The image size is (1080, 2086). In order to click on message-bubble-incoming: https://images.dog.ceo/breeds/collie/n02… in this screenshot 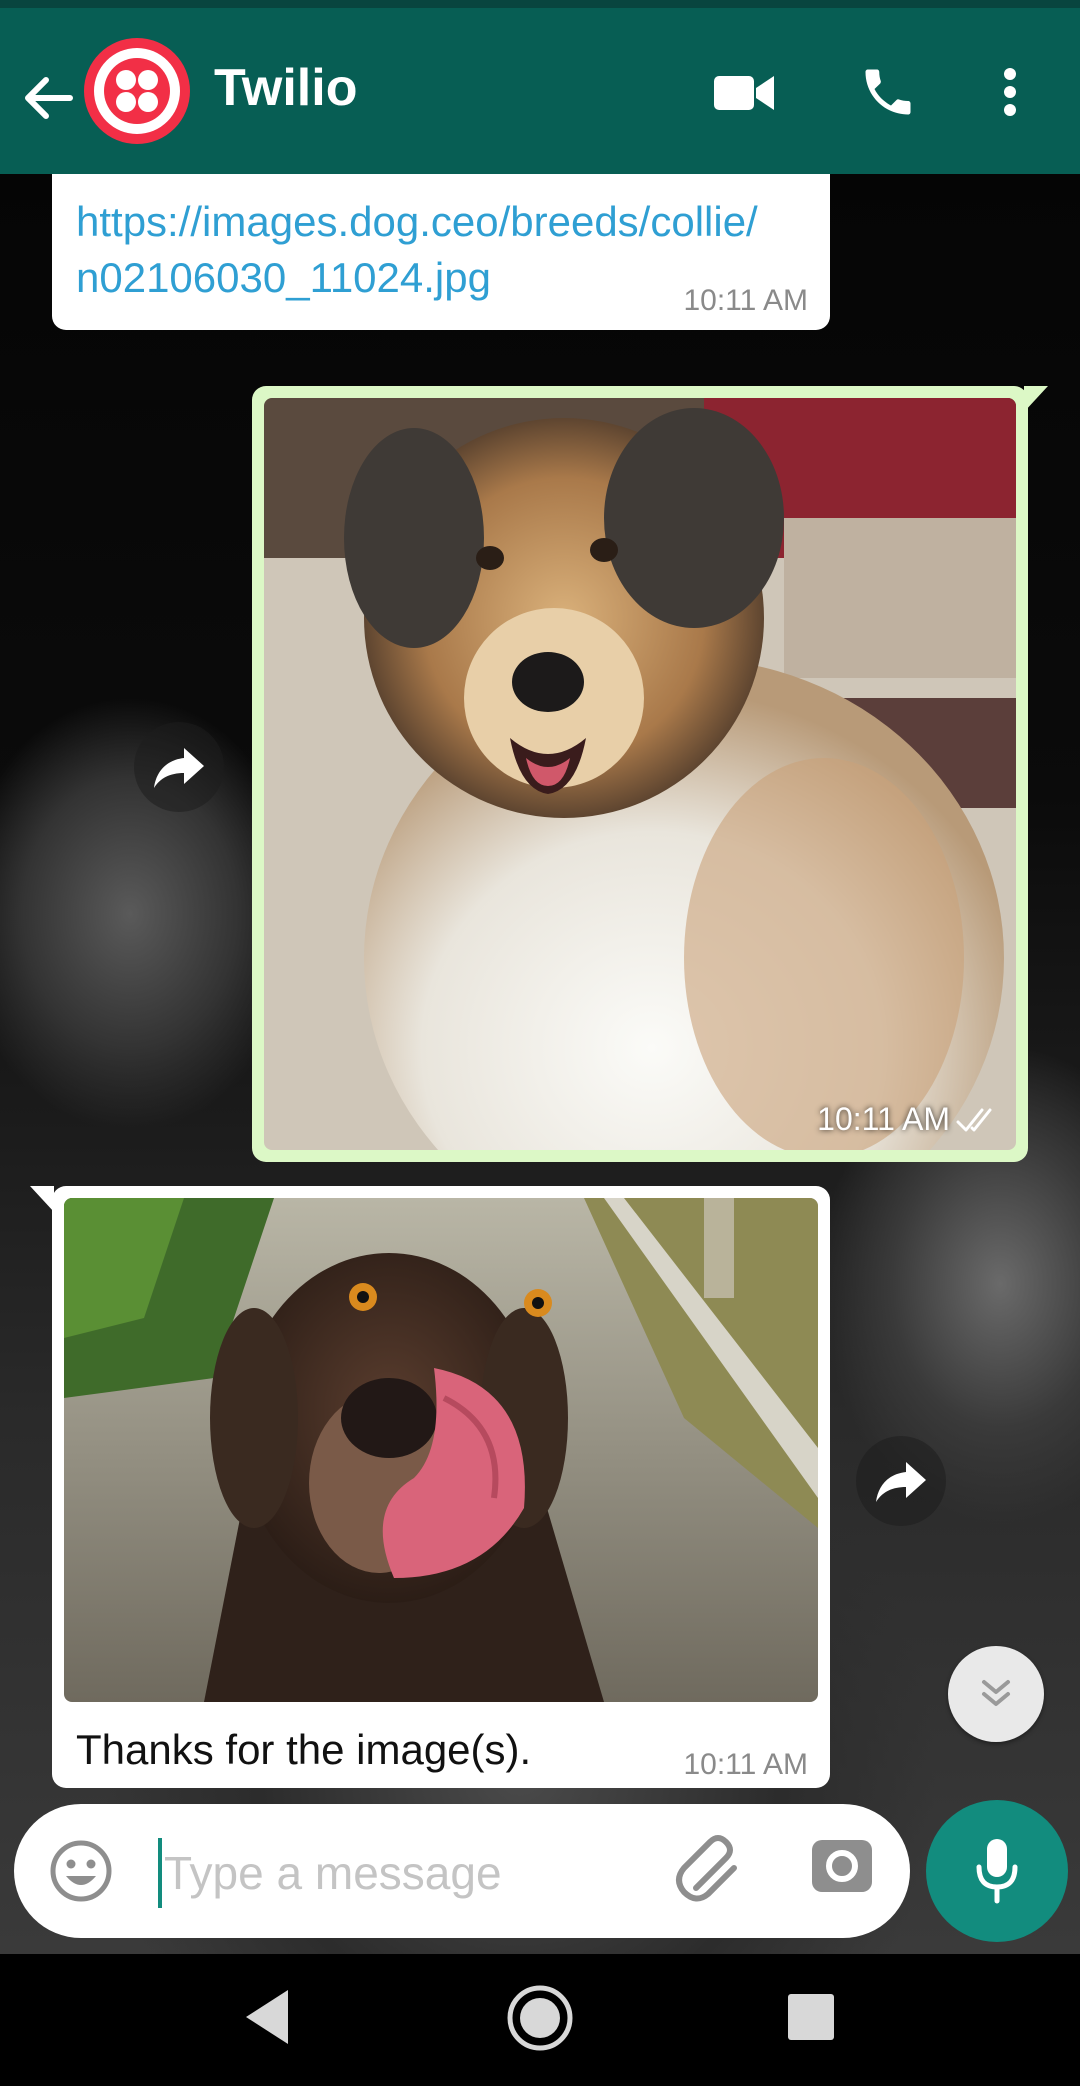, I will do `click(441, 252)`.